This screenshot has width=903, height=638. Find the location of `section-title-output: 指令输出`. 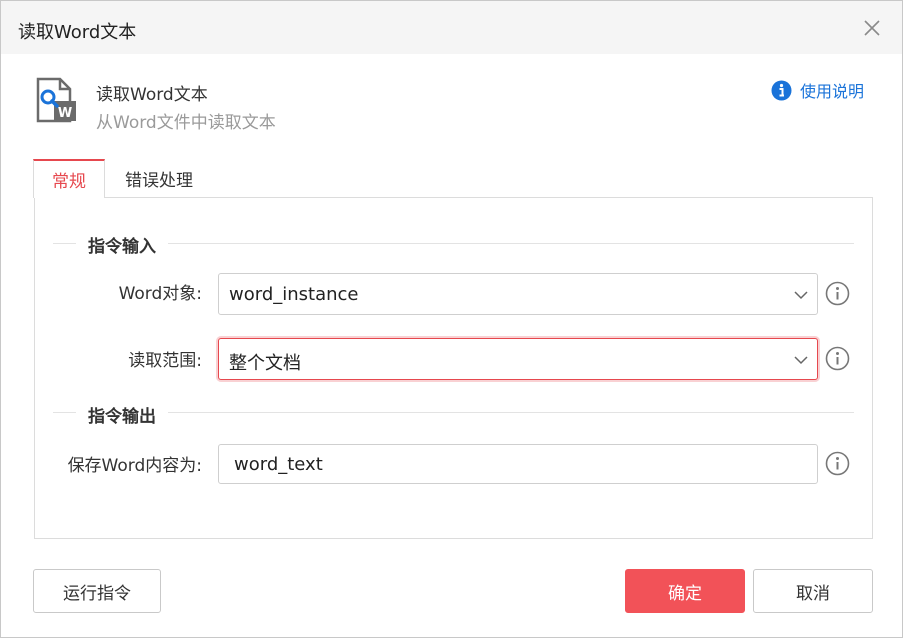

section-title-output: 指令输出 is located at coordinates (122, 414).